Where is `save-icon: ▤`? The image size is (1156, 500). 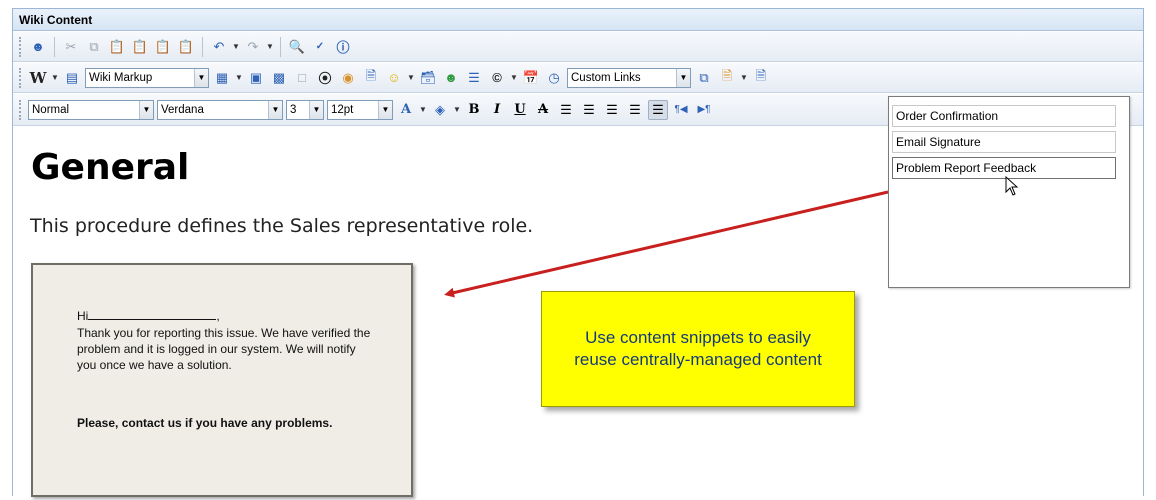 save-icon: ▤ is located at coordinates (72, 78).